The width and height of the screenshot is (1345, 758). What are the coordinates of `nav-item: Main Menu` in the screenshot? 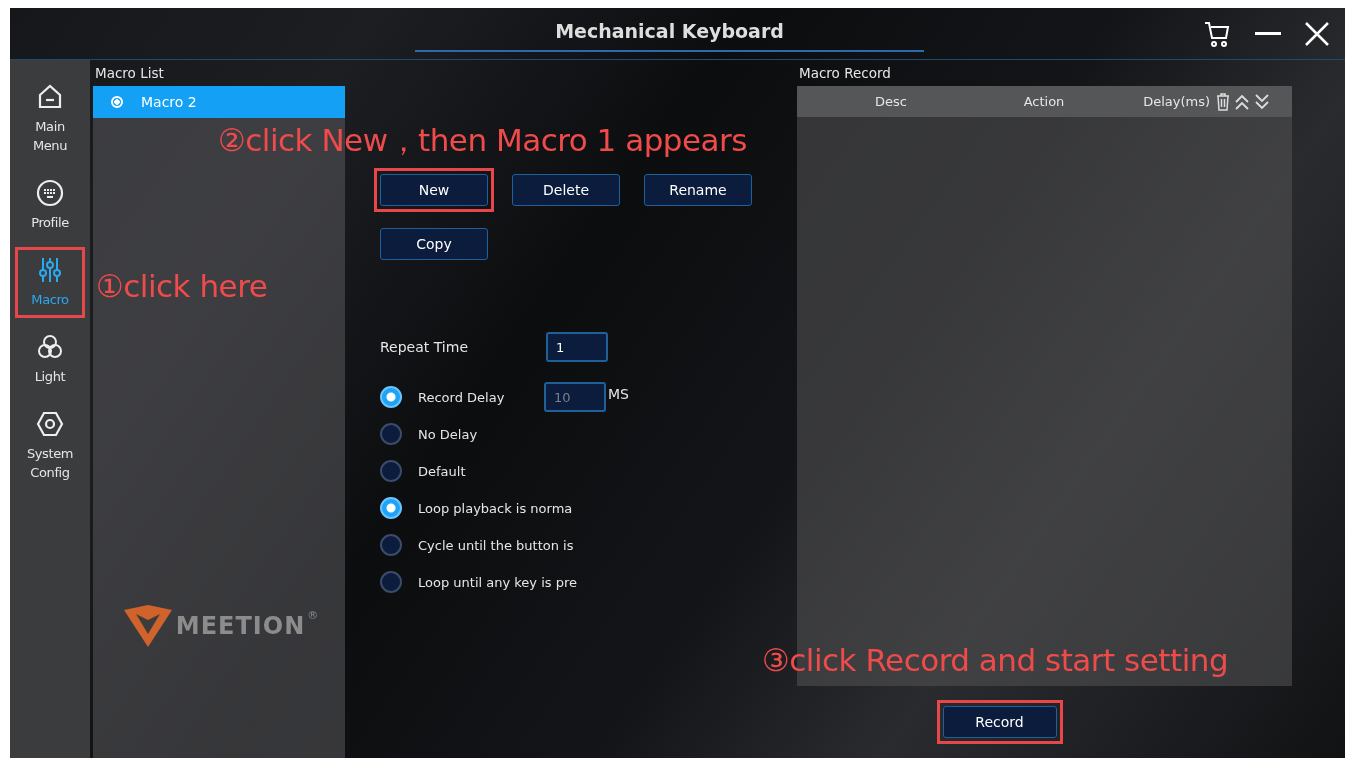 It's located at (50, 119).